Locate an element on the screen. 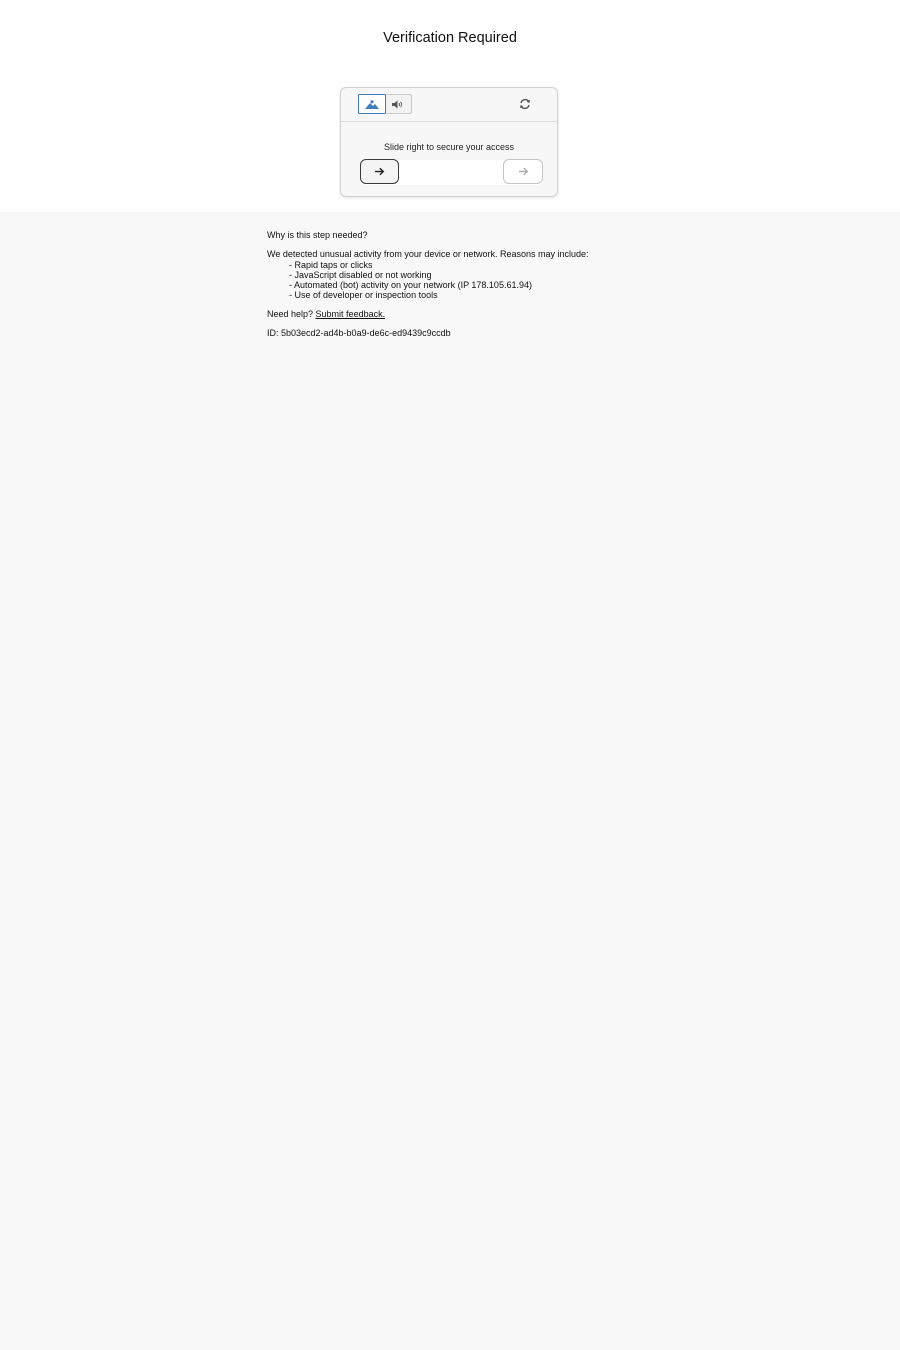  captcha-widget: Slide right to secure your access is located at coordinates (449, 142).